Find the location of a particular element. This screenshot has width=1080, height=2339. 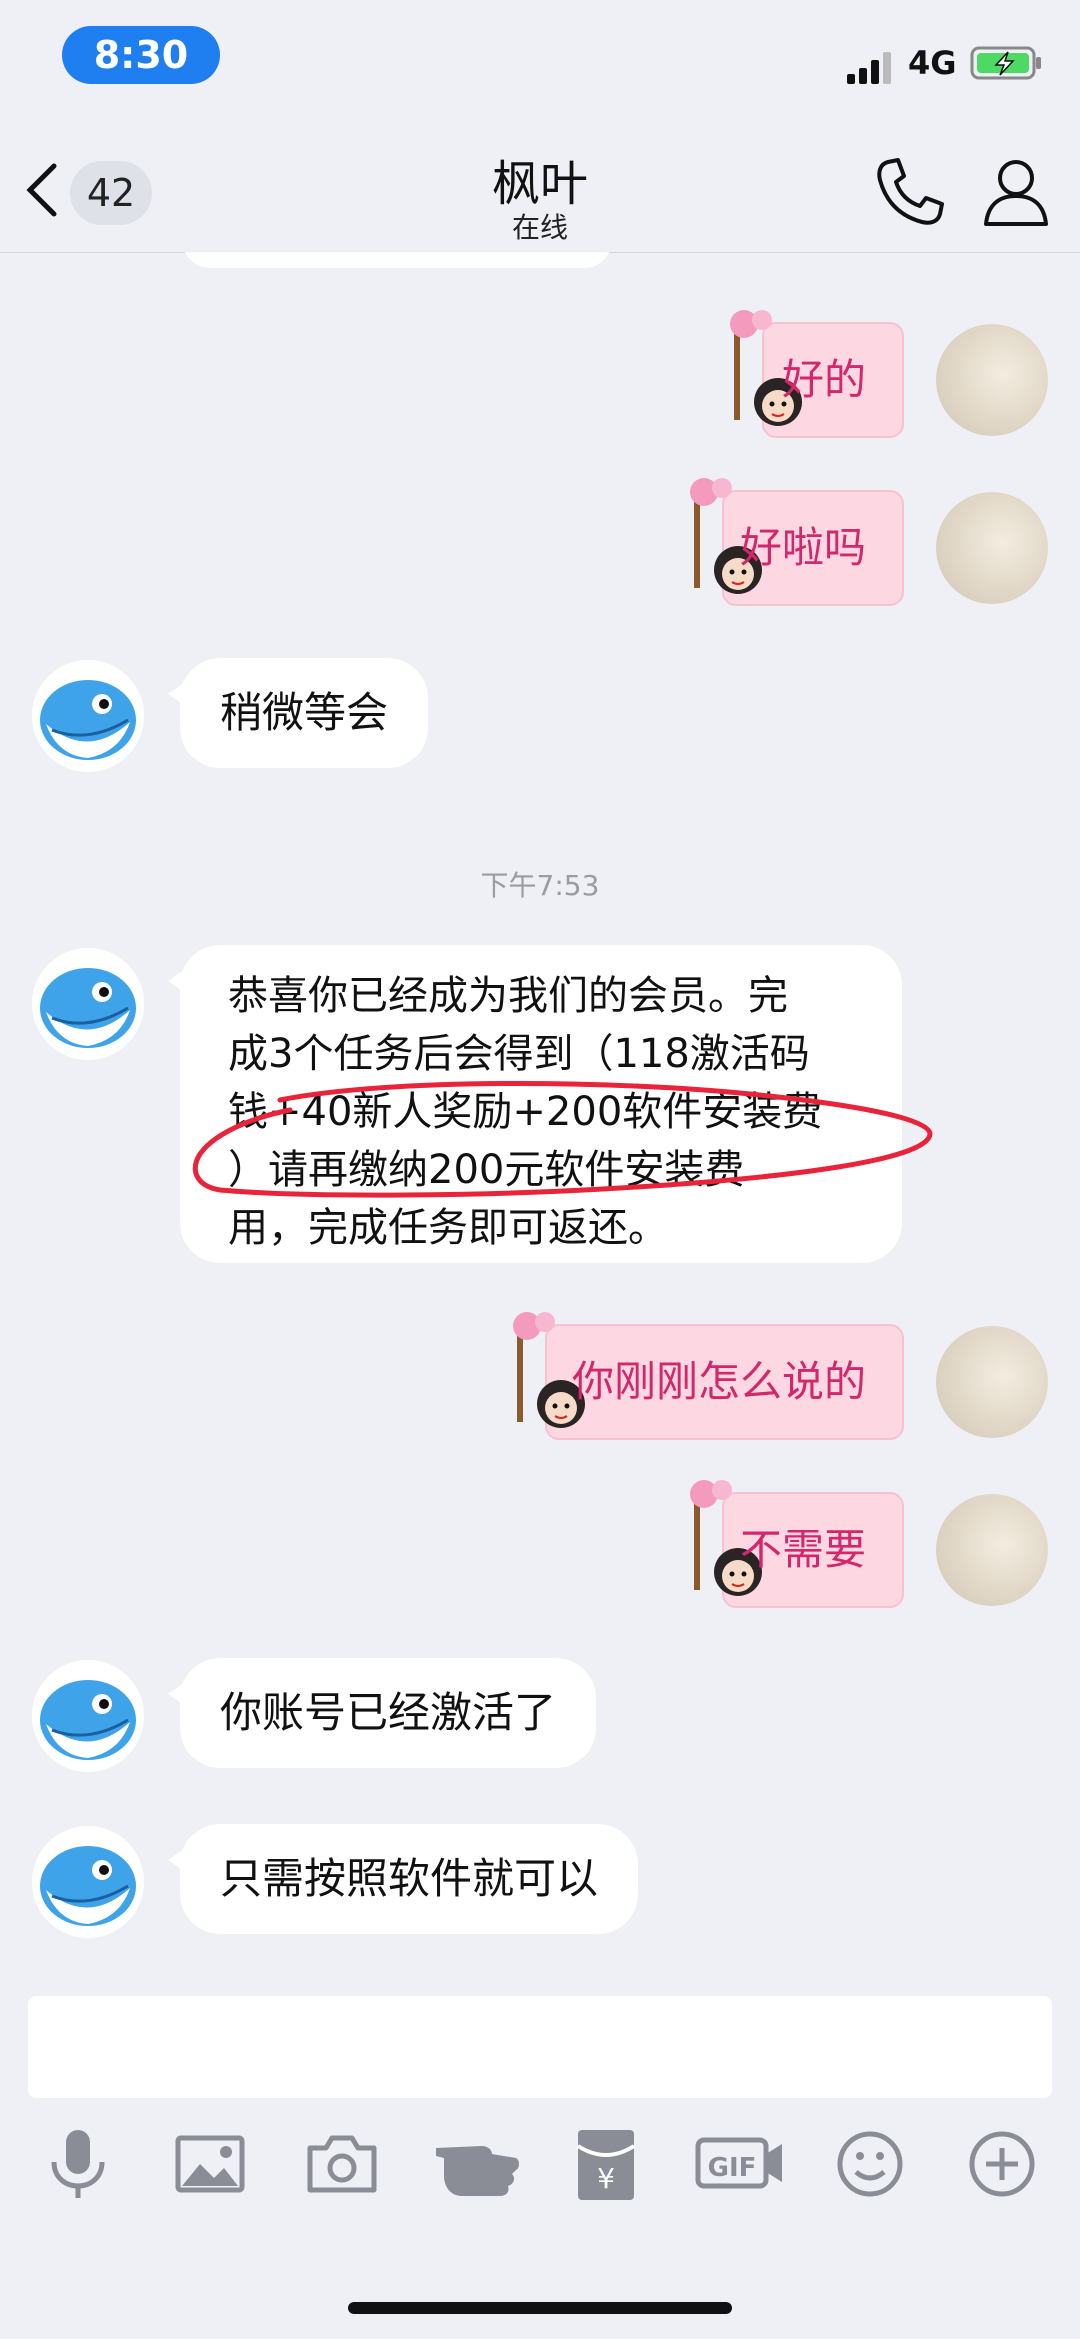

battery-icon is located at coordinates (1005, 63).